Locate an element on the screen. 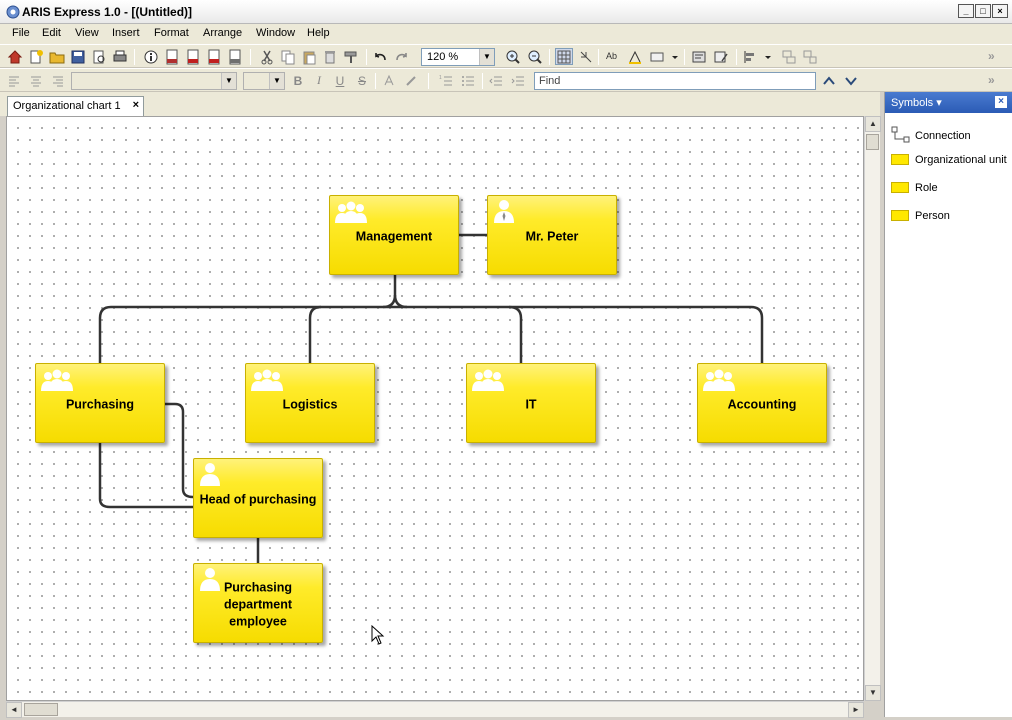 This screenshot has width=1012, height=720. open-folder-icon is located at coordinates (57, 56).